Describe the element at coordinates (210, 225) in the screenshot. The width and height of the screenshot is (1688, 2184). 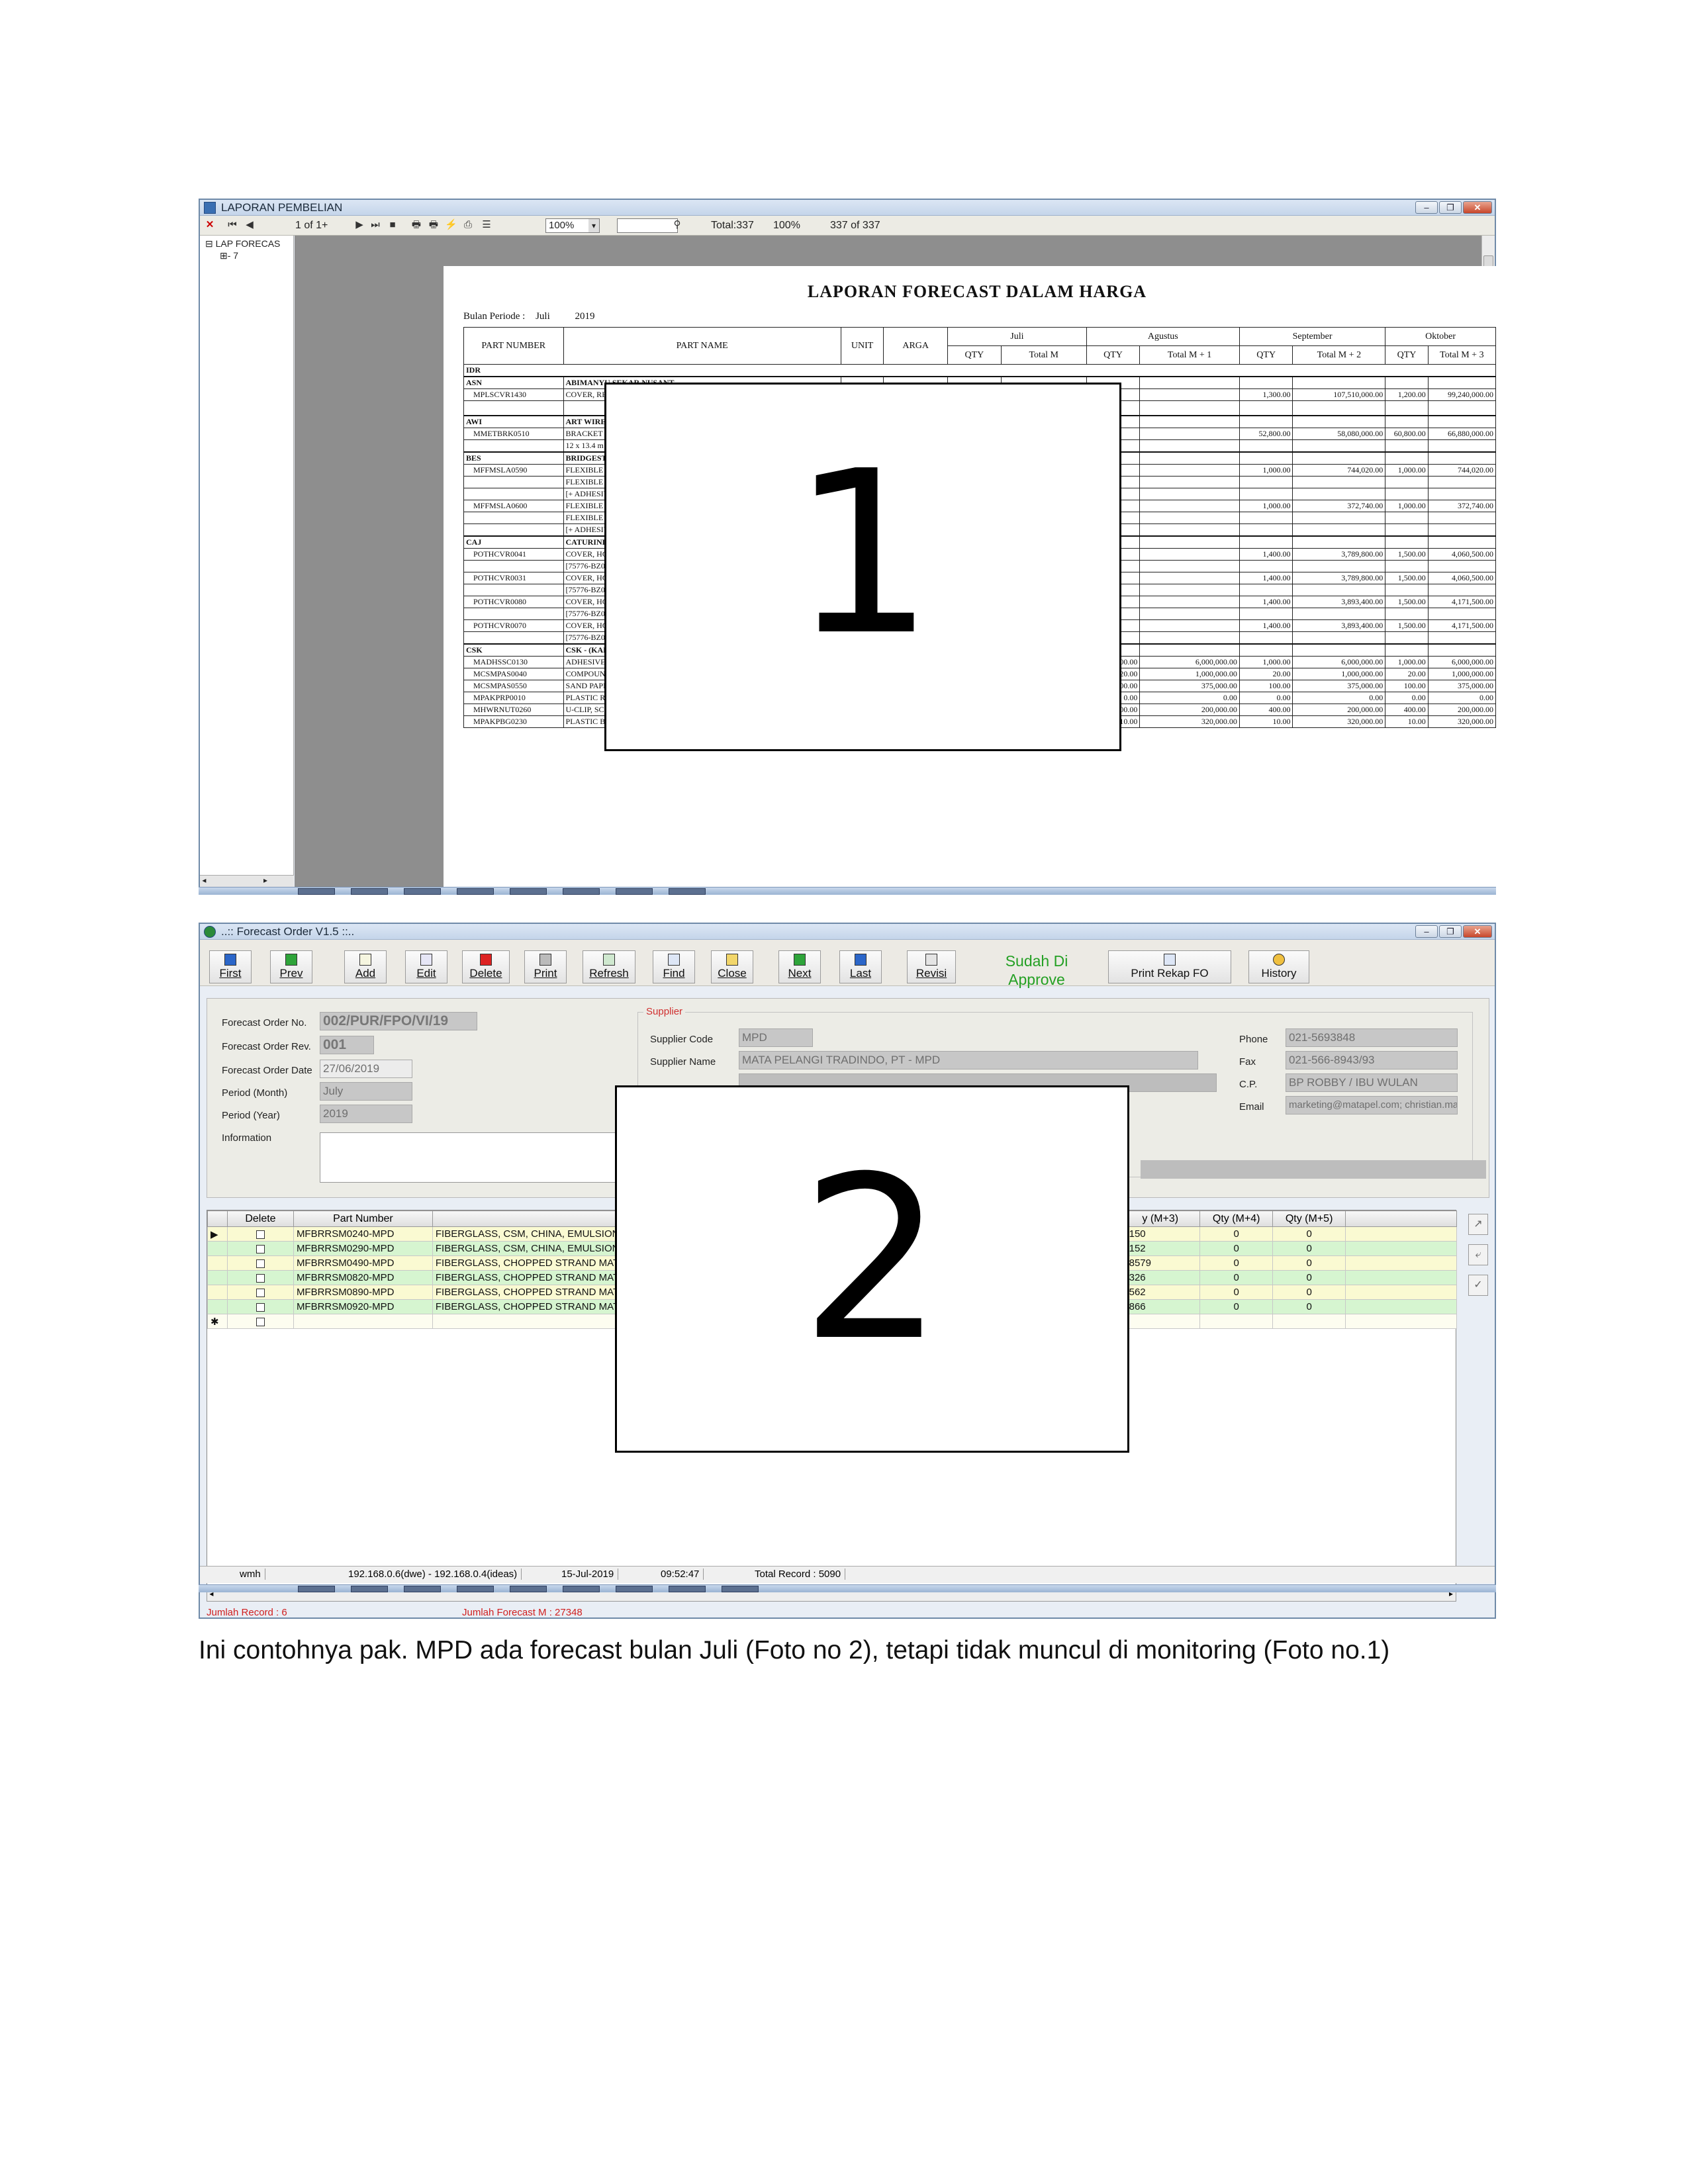
I see `close-report-icon: ✕` at that location.